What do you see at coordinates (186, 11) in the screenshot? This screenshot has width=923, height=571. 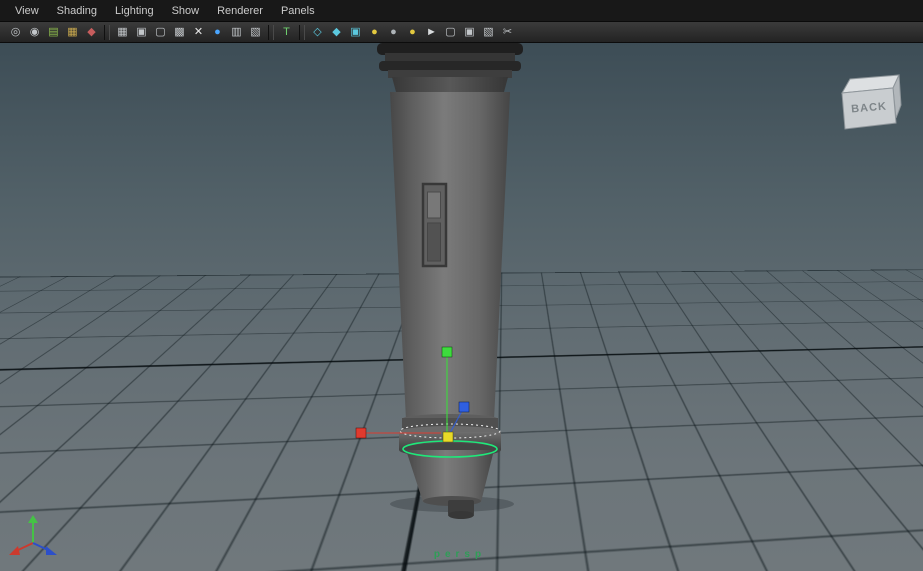 I see `menu-show: Show` at bounding box center [186, 11].